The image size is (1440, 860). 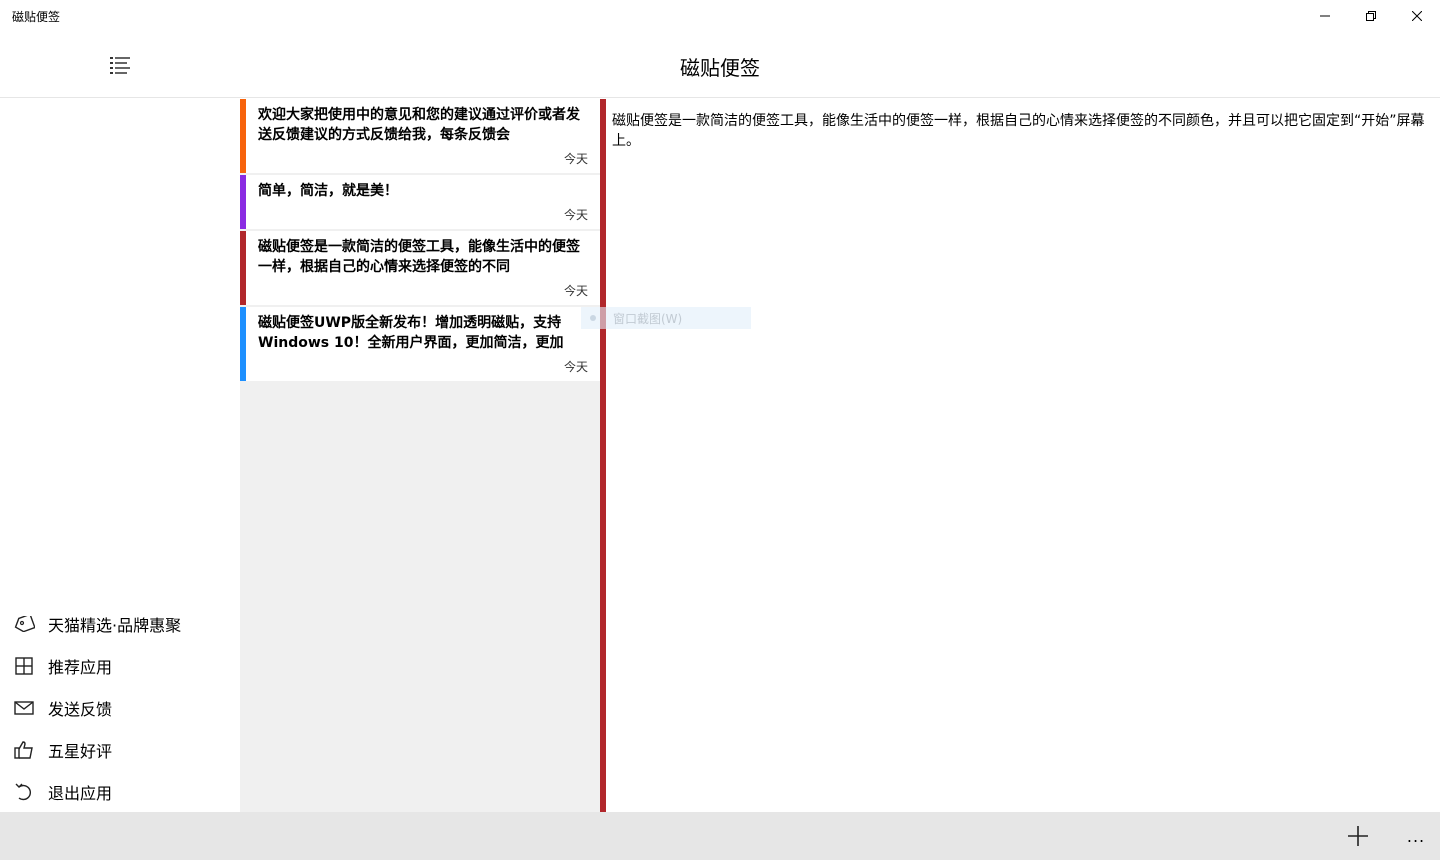 I want to click on sidebar-item-label: 推荐应用, so click(x=80, y=667).